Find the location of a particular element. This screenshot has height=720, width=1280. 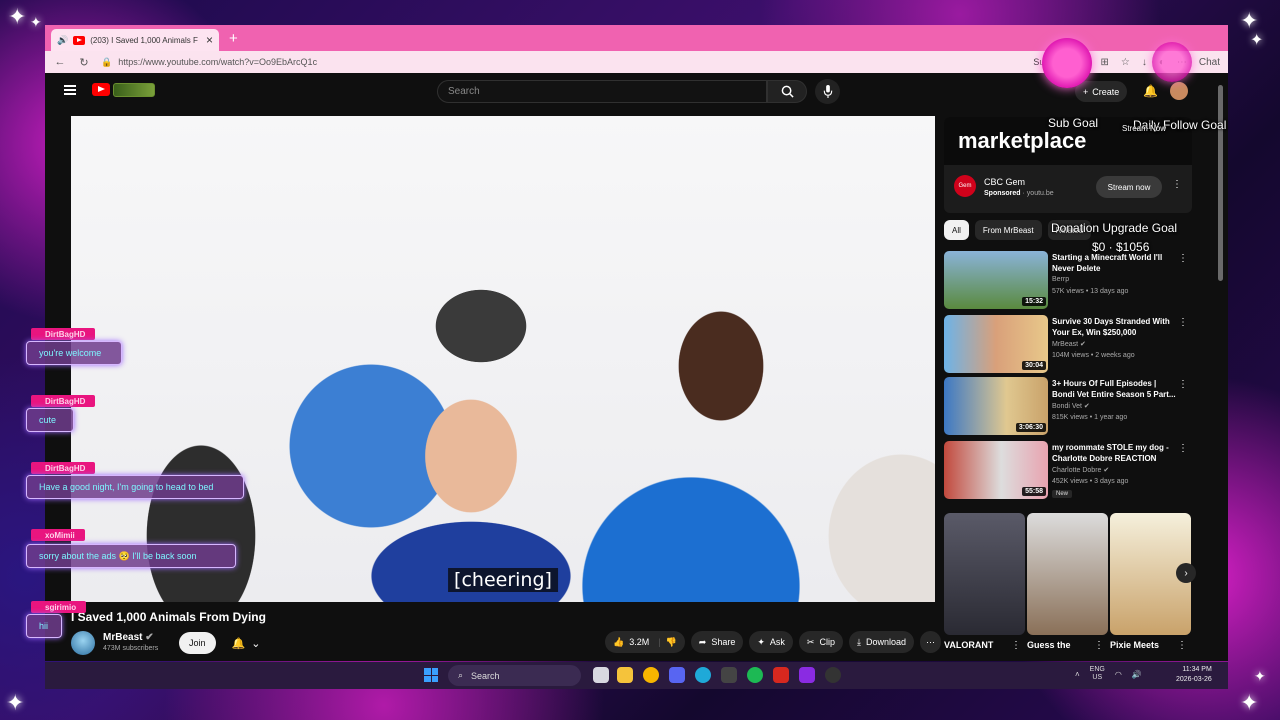

channel-name: MrBeast ✔ is located at coordinates (128, 637).